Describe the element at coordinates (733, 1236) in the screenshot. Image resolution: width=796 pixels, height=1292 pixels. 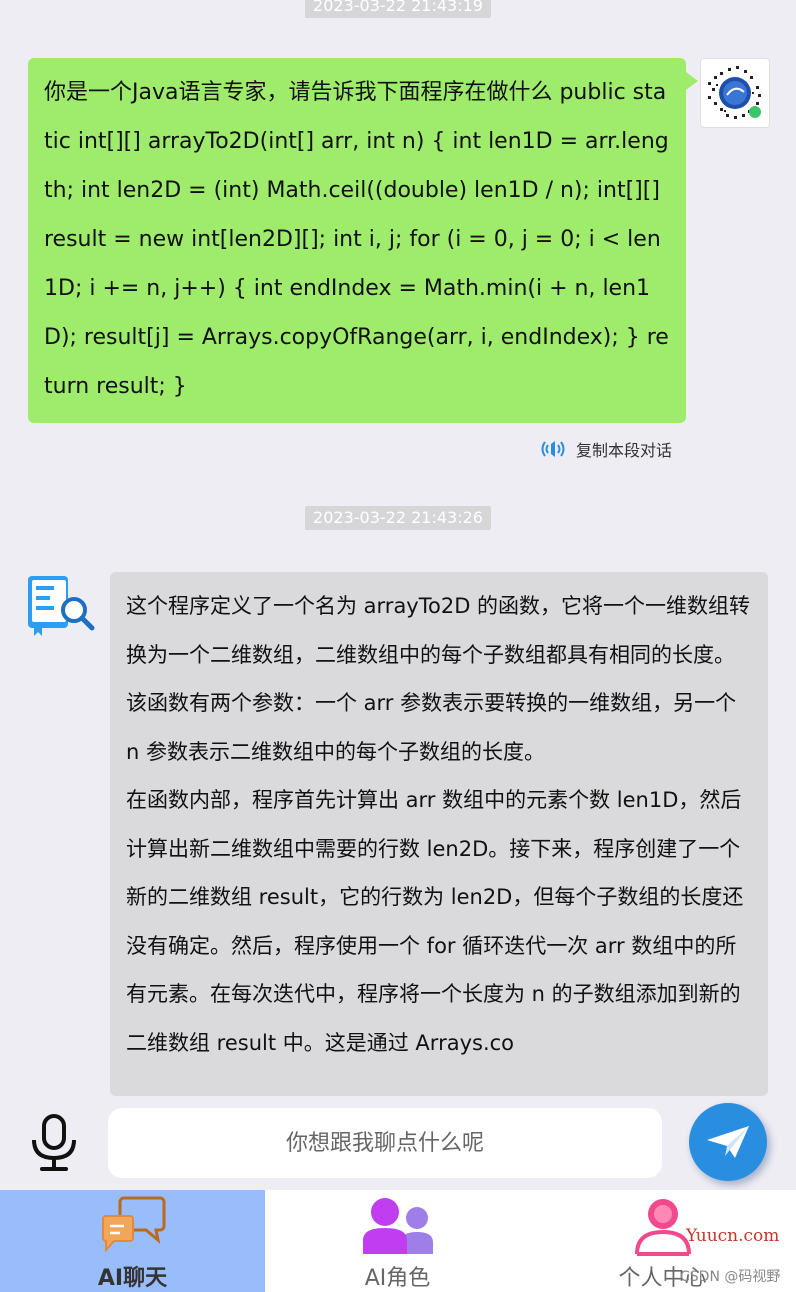
I see `site-watermark: Yuucn.com` at that location.